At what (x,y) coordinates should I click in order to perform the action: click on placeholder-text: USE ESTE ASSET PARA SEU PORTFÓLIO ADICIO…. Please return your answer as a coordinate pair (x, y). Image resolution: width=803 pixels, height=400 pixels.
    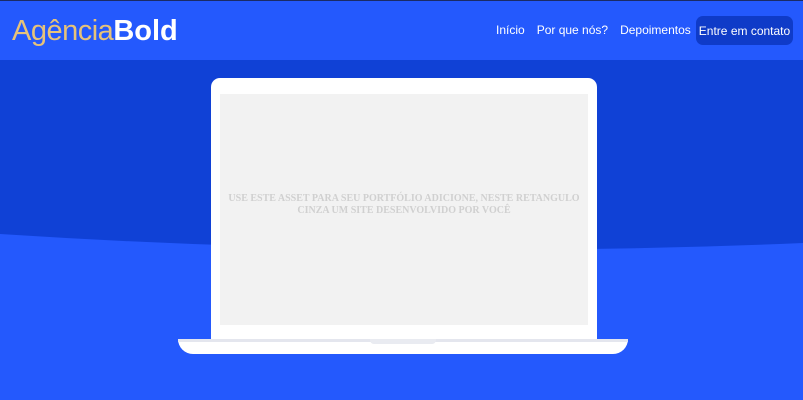
    Looking at the image, I should click on (404, 204).